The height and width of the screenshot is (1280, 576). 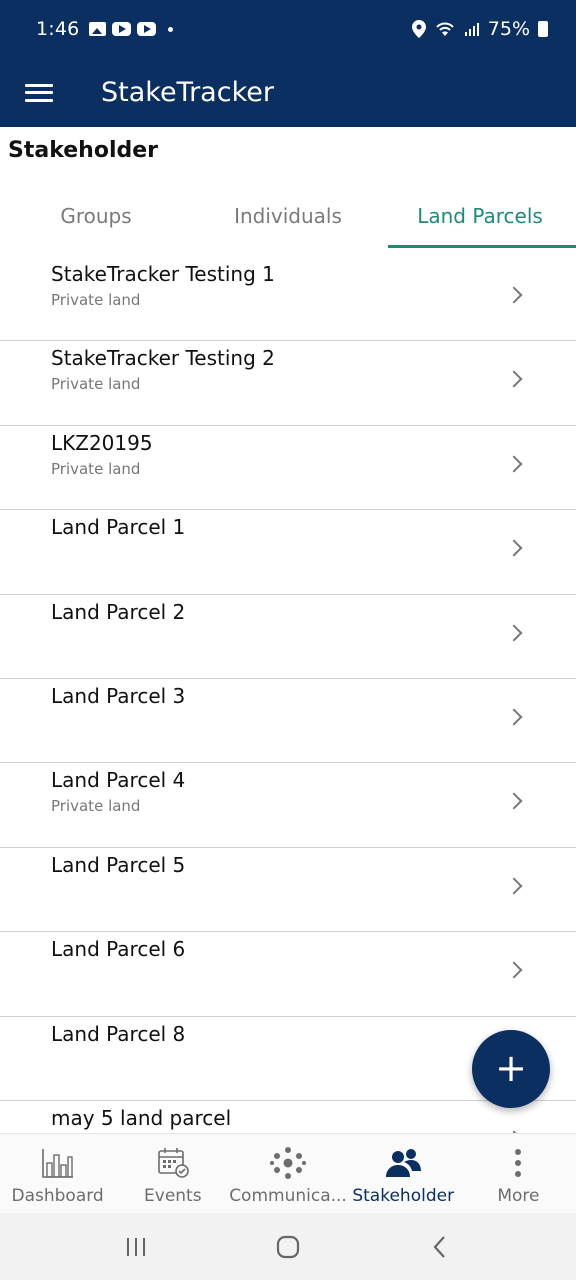 I want to click on calendar-check-icon, so click(x=173, y=1163).